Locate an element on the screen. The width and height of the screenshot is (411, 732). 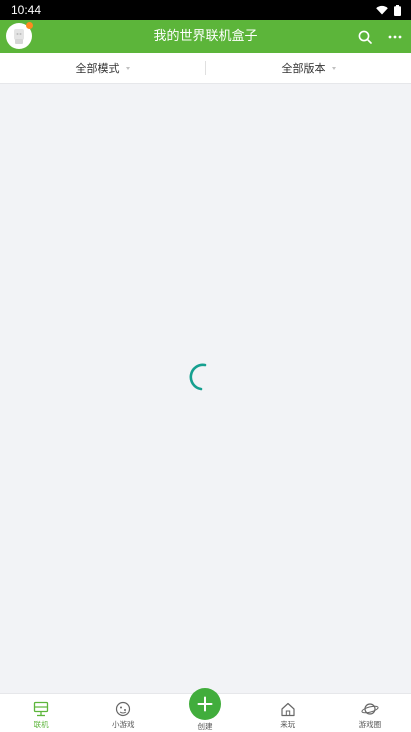
app-bar: 我的世界联机盒子 is located at coordinates (205, 36).